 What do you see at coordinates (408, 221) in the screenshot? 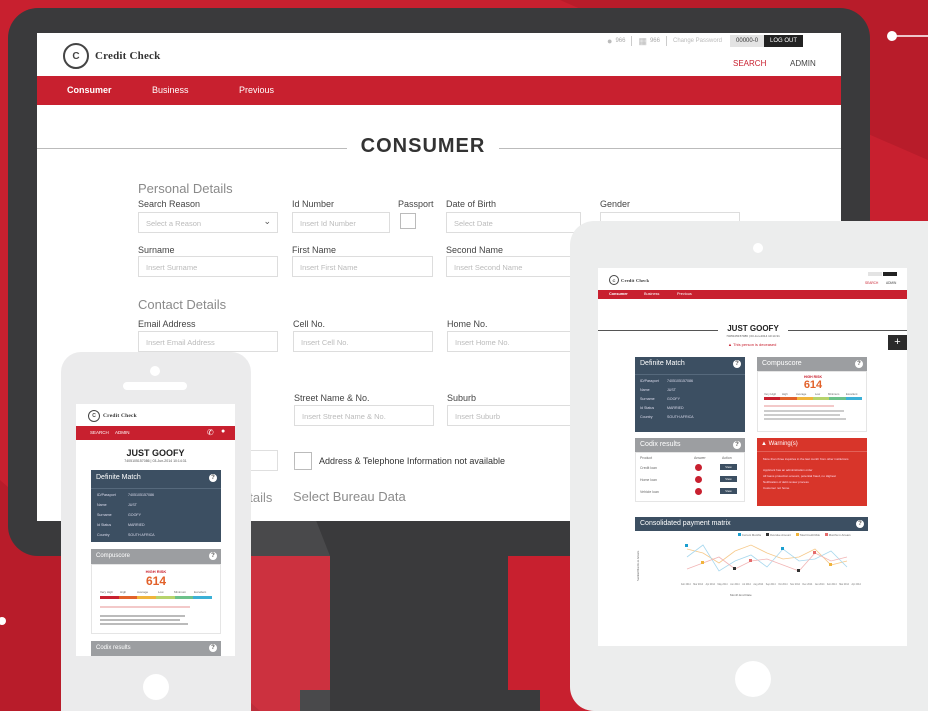
I see `passport-checkbox` at bounding box center [408, 221].